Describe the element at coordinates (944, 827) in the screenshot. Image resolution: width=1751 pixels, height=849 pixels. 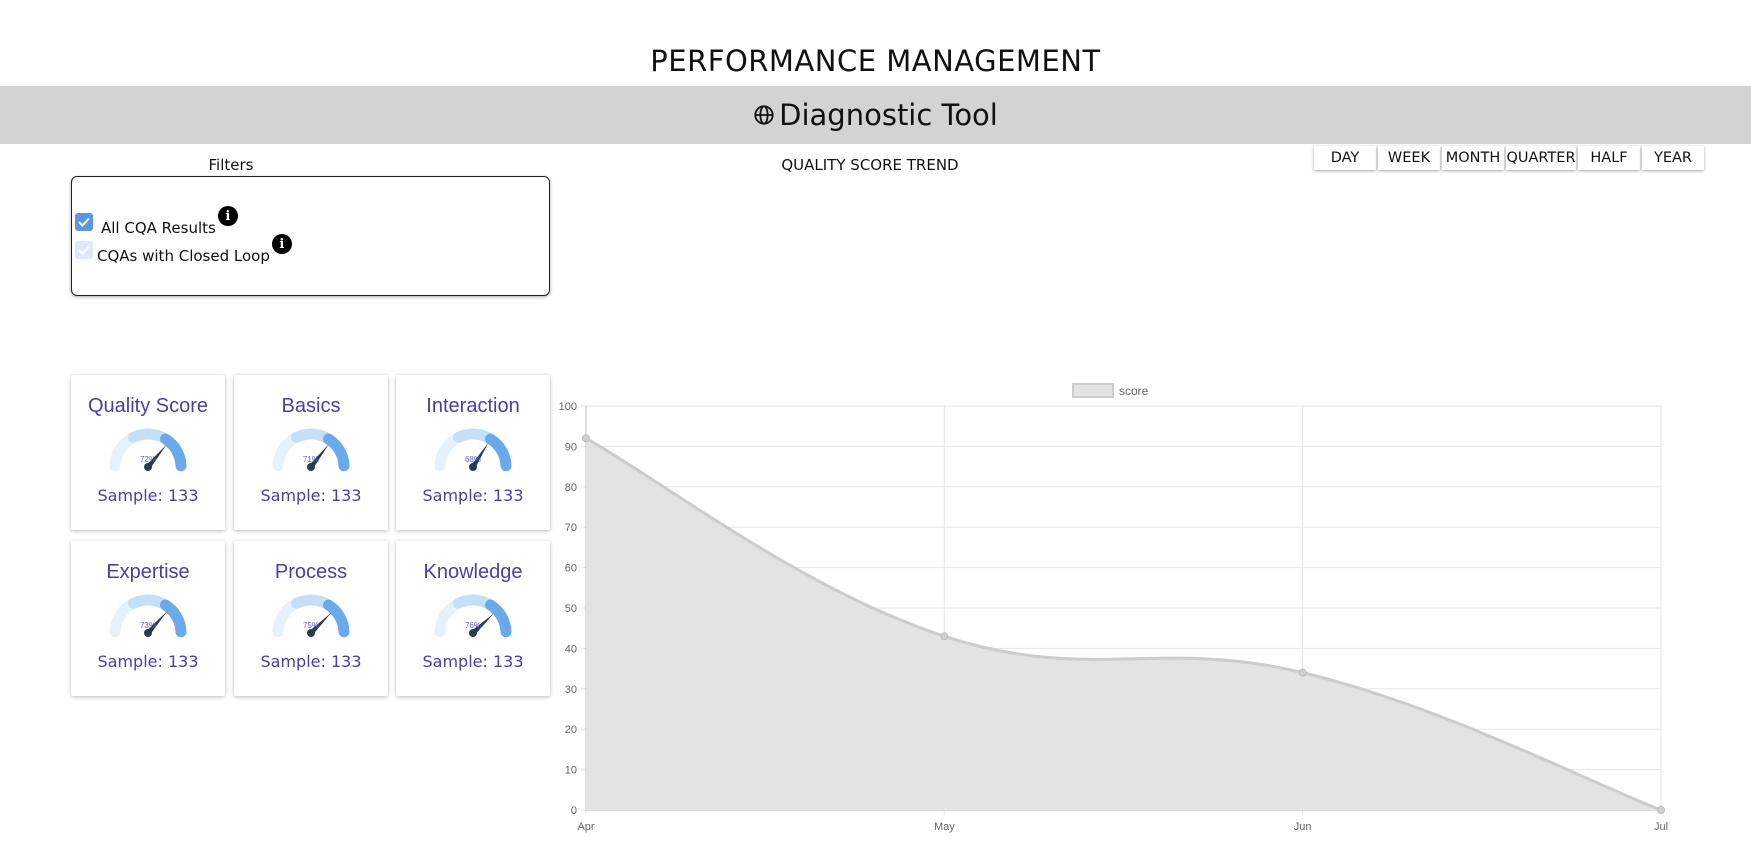
I see `x-tick-label: May` at that location.